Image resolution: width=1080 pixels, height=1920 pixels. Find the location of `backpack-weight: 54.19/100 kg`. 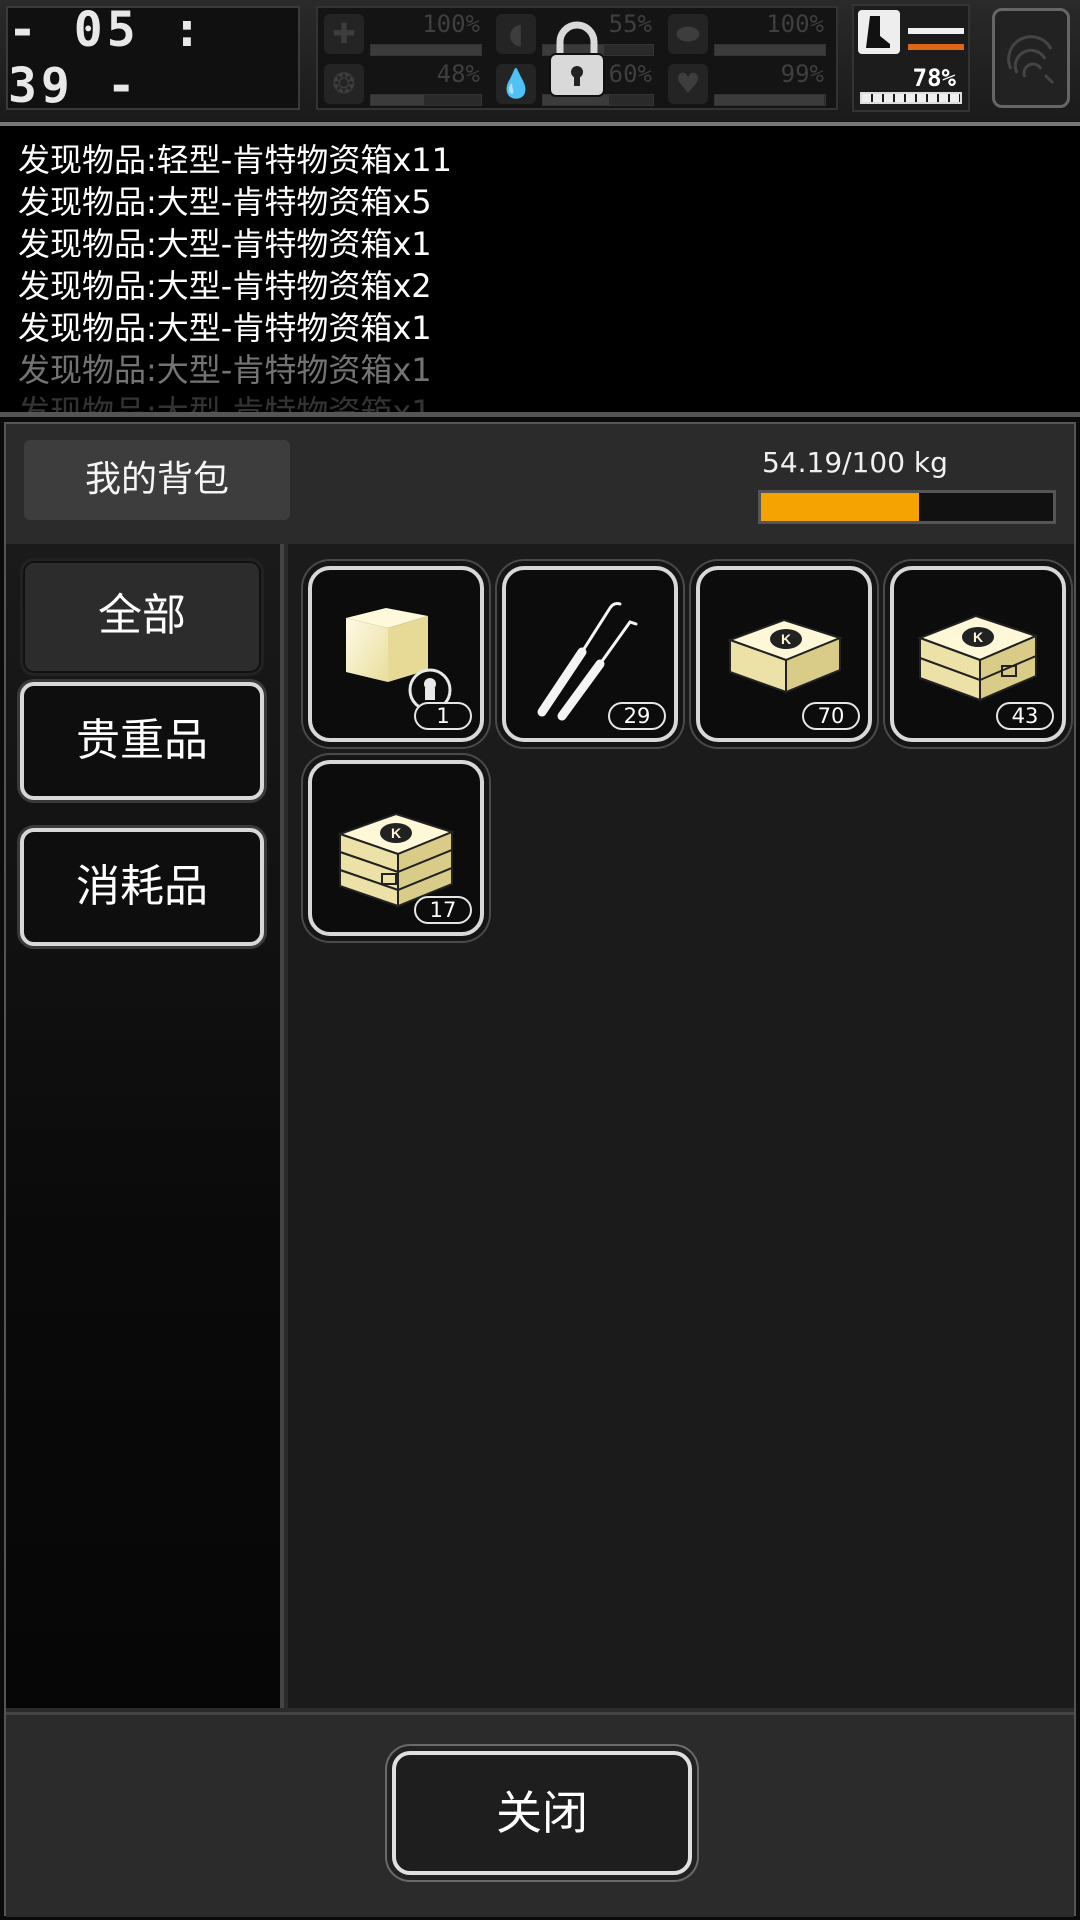

backpack-weight: 54.19/100 kg is located at coordinates (855, 462).